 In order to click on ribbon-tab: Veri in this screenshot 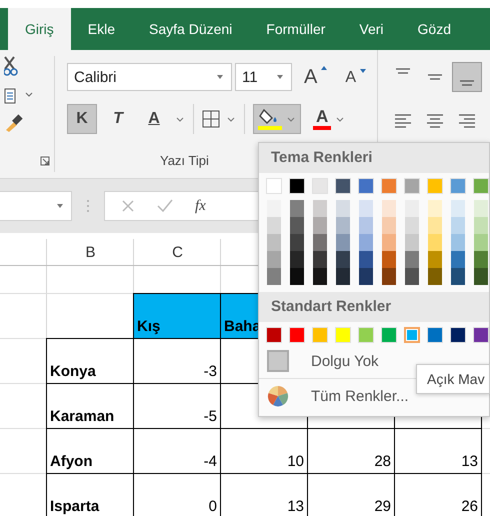, I will do `click(371, 29)`.